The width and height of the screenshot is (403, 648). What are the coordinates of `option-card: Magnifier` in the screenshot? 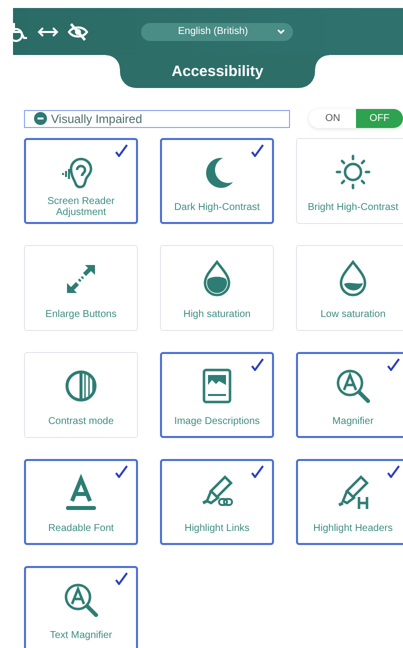 It's located at (349, 395).